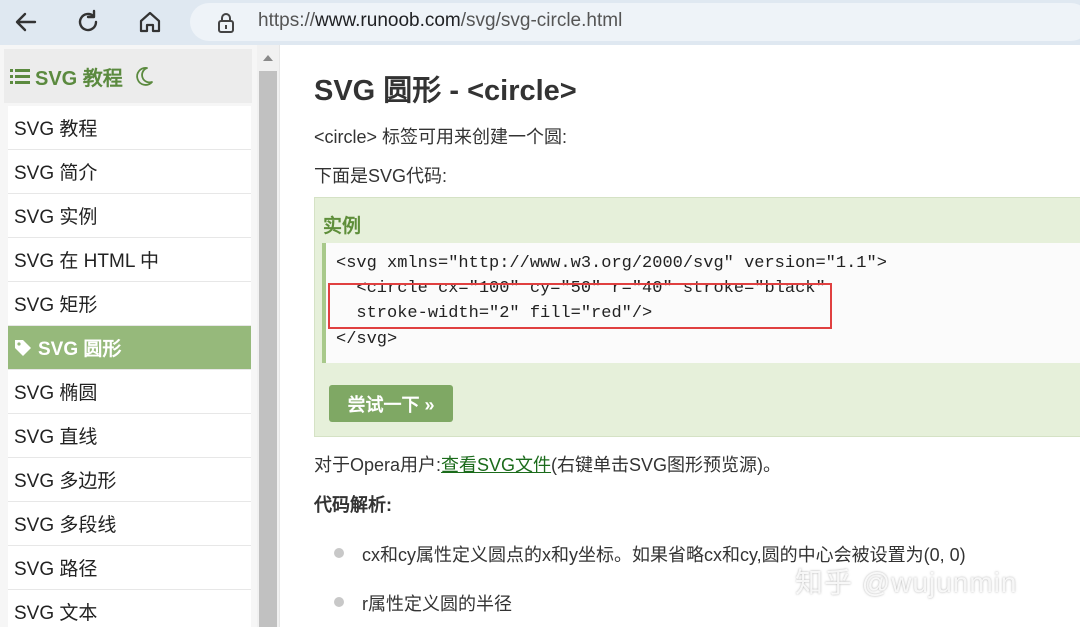  I want to click on example-heading: 实例, so click(342, 226).